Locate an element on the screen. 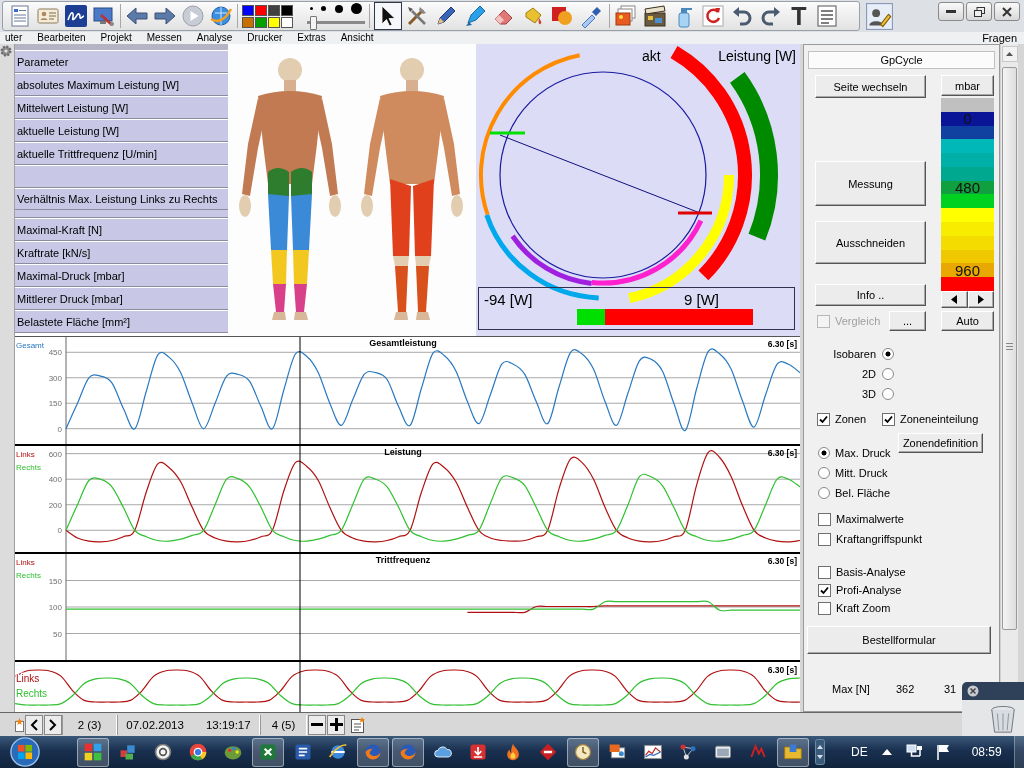 The image size is (1024, 768). menu-item: Drucker is located at coordinates (265, 38).